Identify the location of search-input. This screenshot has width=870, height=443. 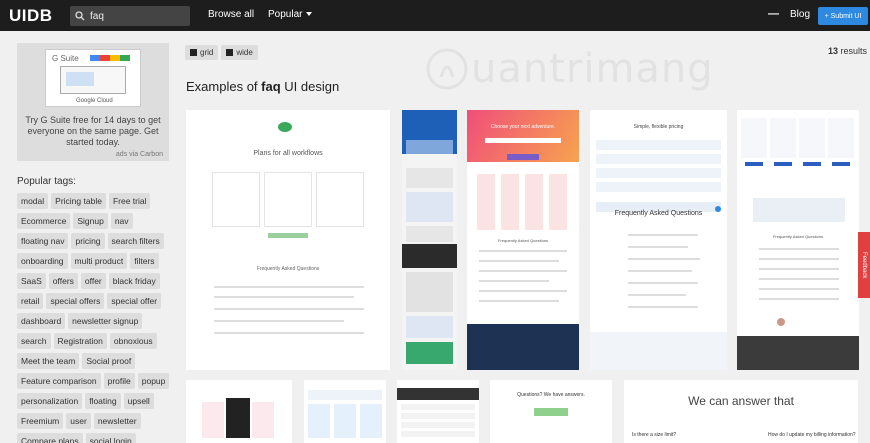
(137, 16).